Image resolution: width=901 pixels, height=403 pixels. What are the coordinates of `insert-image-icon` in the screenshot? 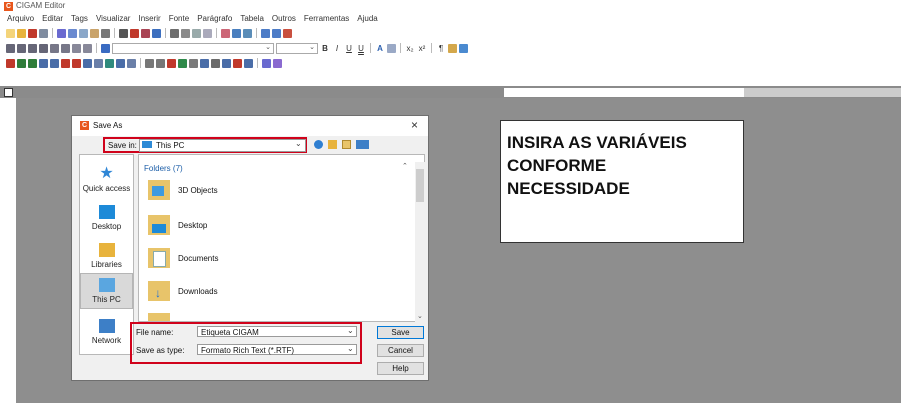 It's located at (452, 48).